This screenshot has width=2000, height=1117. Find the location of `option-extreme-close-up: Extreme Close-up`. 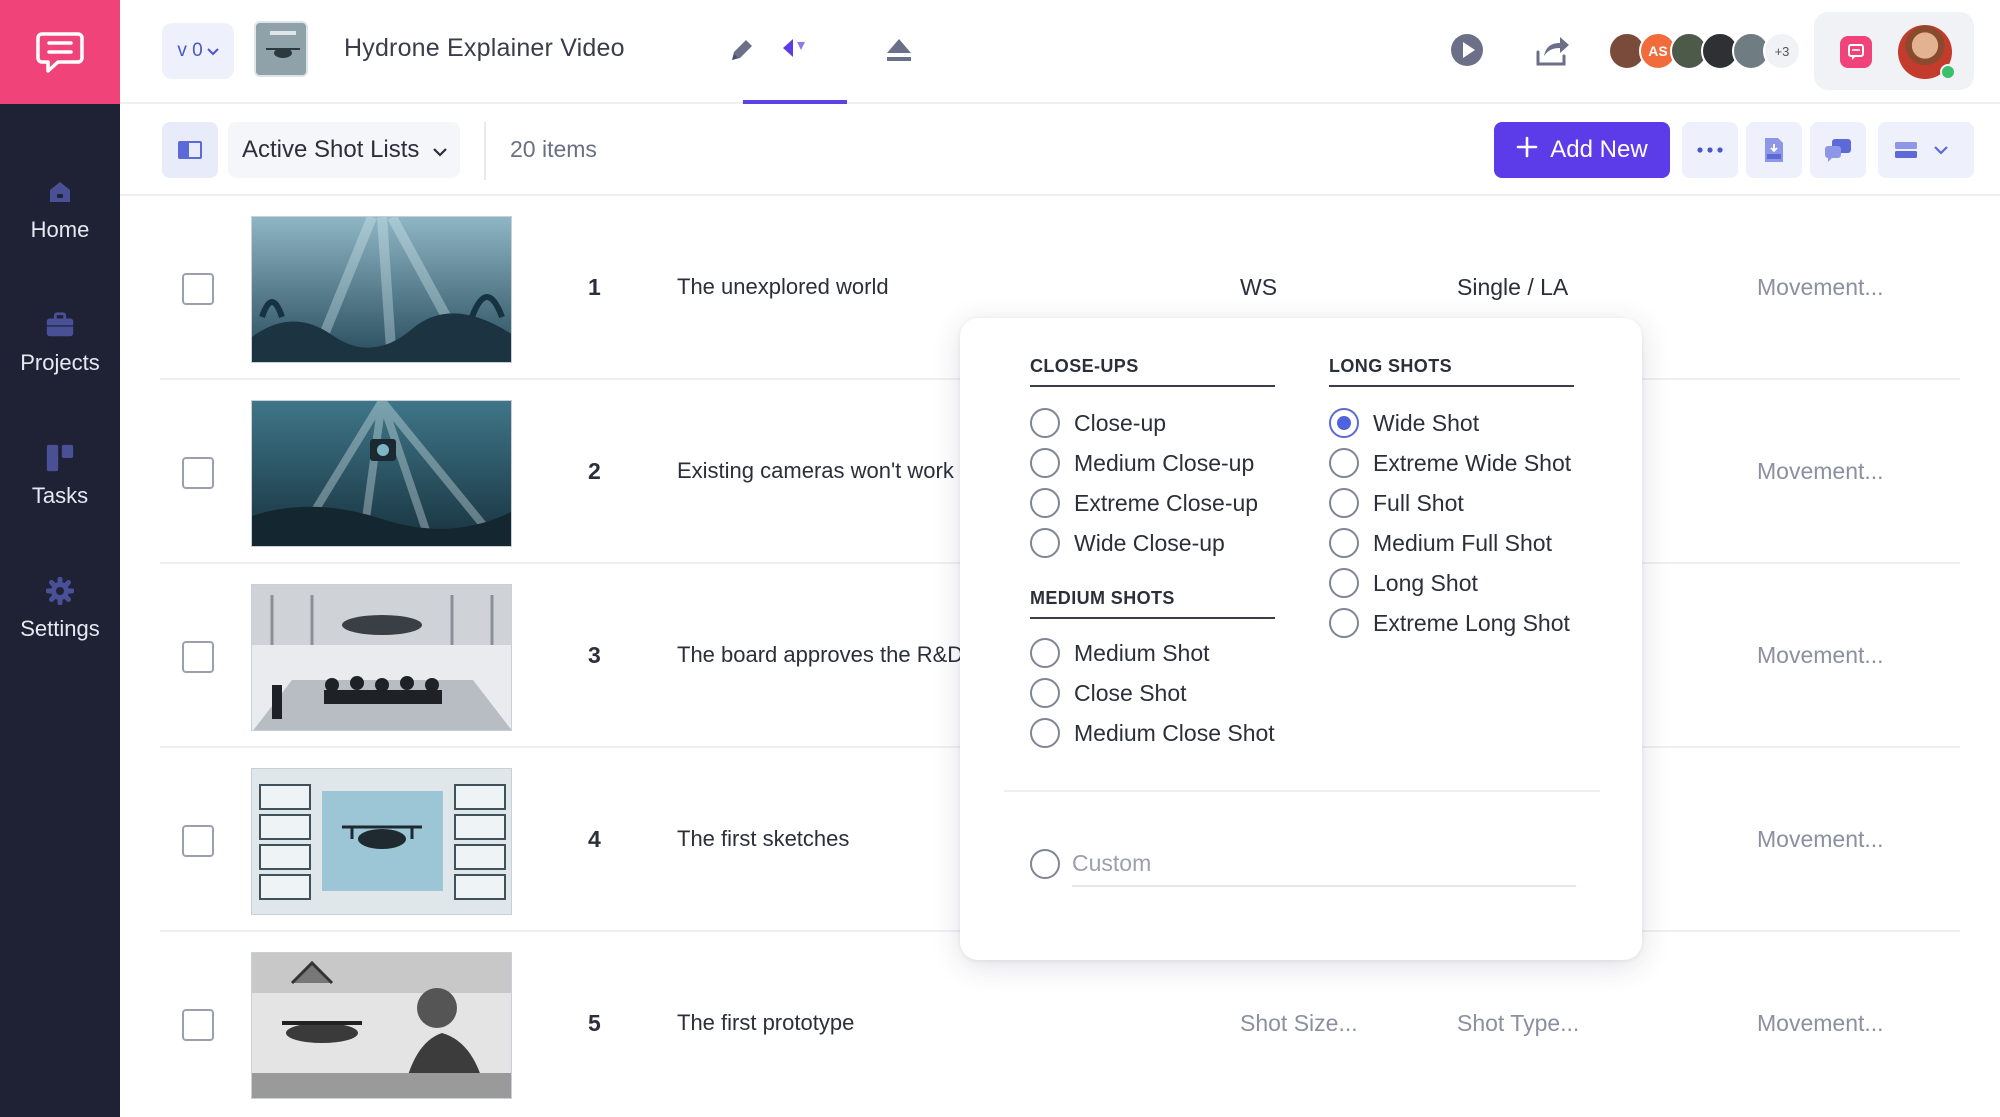

option-extreme-close-up: Extreme Close-up is located at coordinates (1144, 503).